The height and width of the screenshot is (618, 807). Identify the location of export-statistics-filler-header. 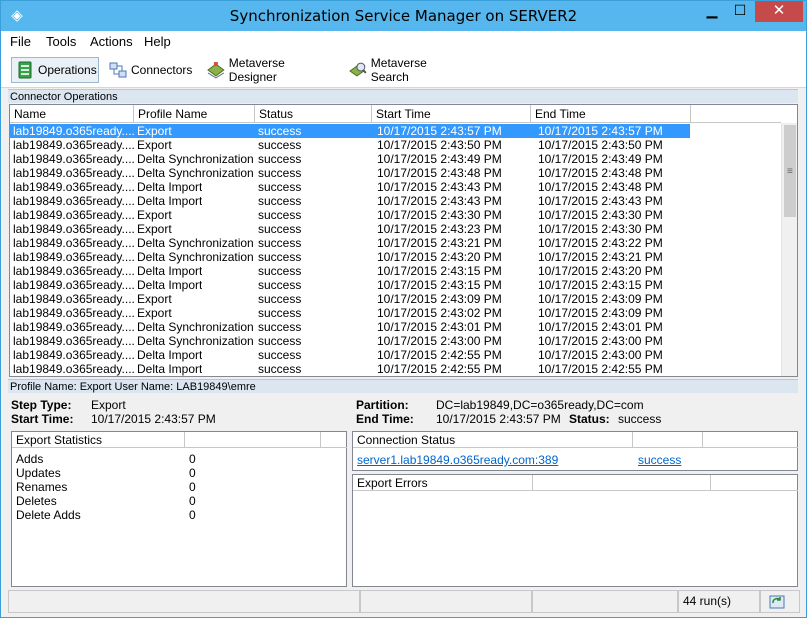
(334, 440).